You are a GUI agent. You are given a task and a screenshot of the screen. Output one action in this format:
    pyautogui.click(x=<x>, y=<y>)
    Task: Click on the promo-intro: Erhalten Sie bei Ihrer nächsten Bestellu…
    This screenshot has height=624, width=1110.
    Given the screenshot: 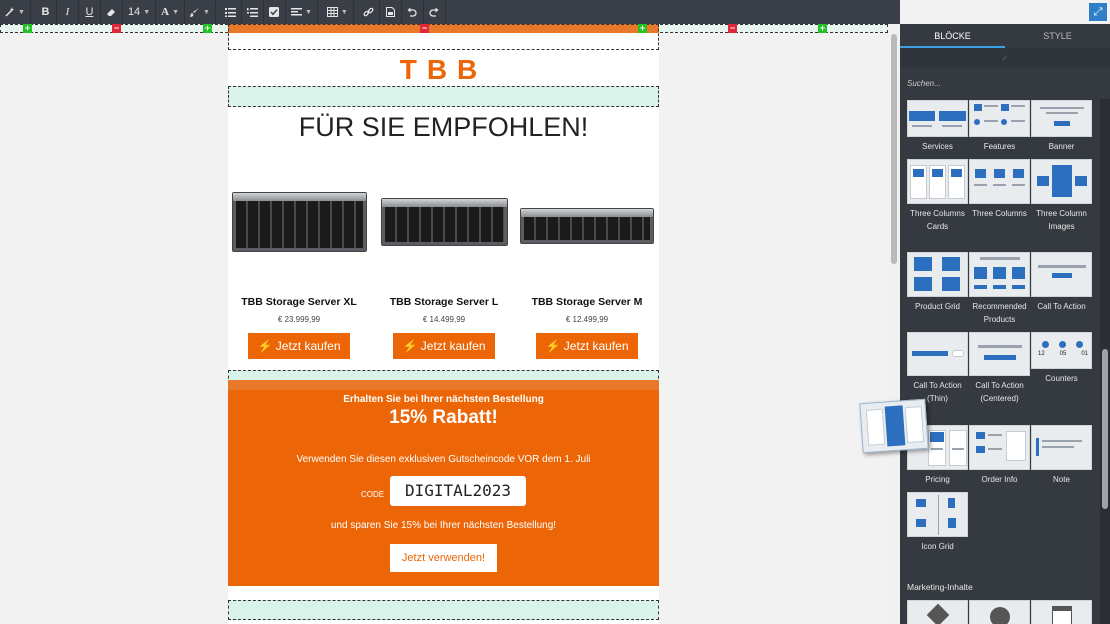 What is the action you would take?
    pyautogui.click(x=443, y=399)
    